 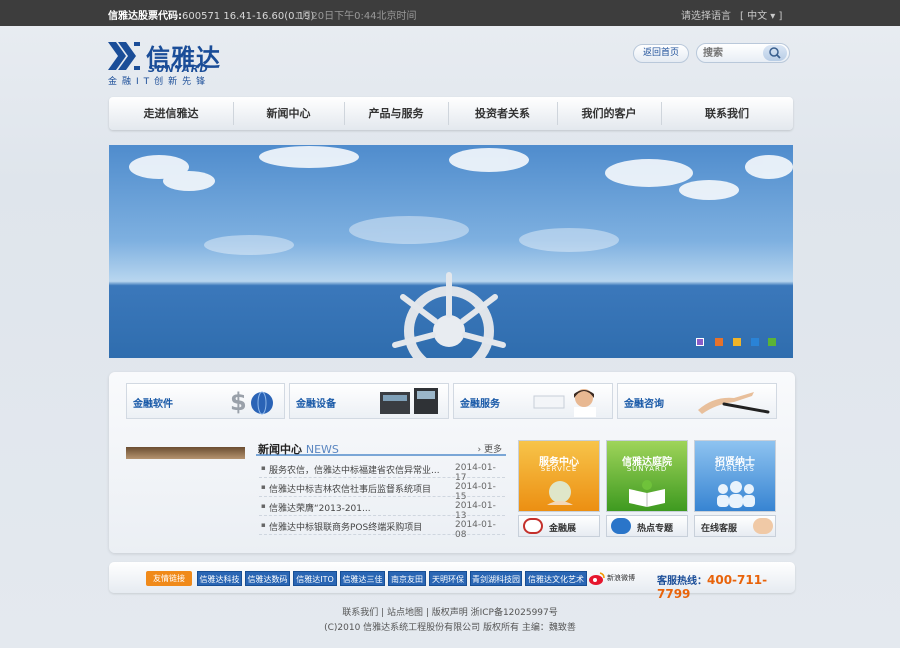 I want to click on category-financial-equipment: 金融设备, so click(x=369, y=401).